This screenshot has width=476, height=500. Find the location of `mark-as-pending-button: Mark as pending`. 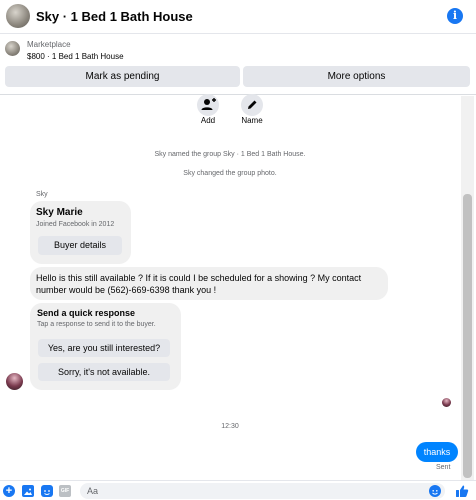

mark-as-pending-button: Mark as pending is located at coordinates (122, 76).